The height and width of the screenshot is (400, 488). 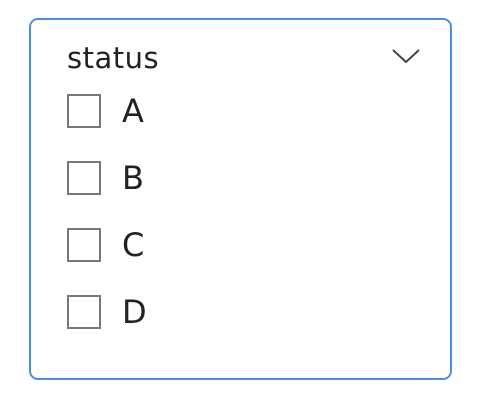 What do you see at coordinates (84, 111) in the screenshot?
I see `checkbox-a` at bounding box center [84, 111].